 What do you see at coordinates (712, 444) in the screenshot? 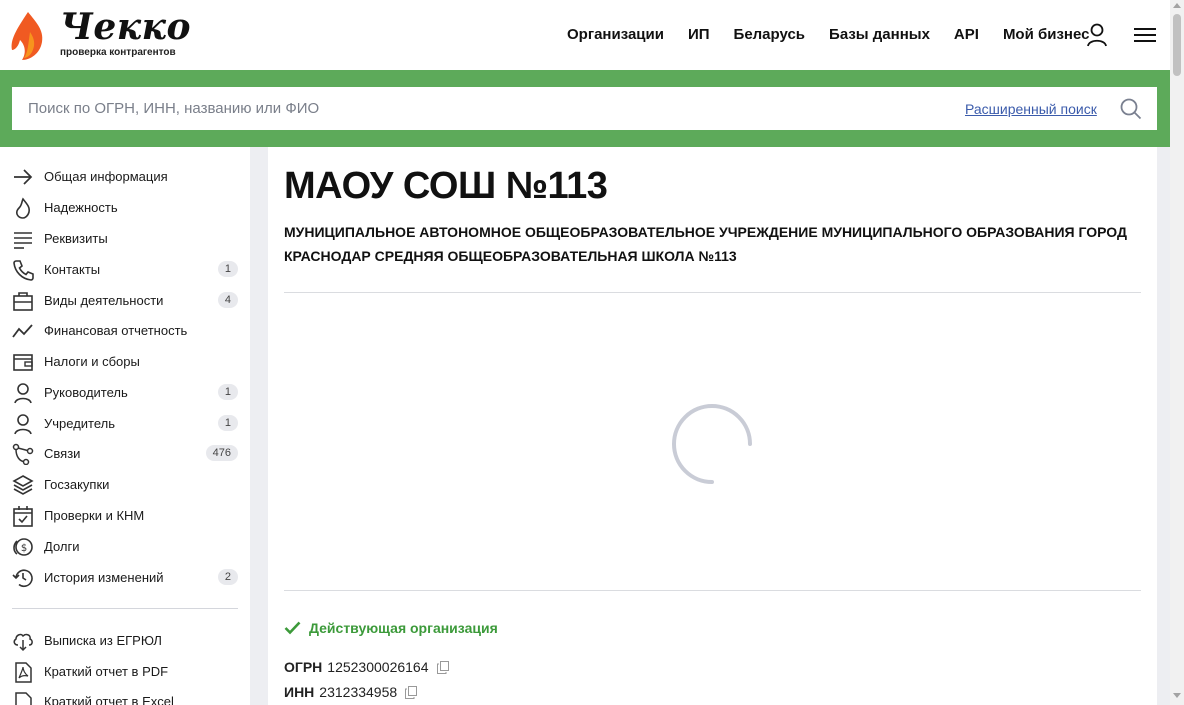
I see `loading-spinner-icon` at bounding box center [712, 444].